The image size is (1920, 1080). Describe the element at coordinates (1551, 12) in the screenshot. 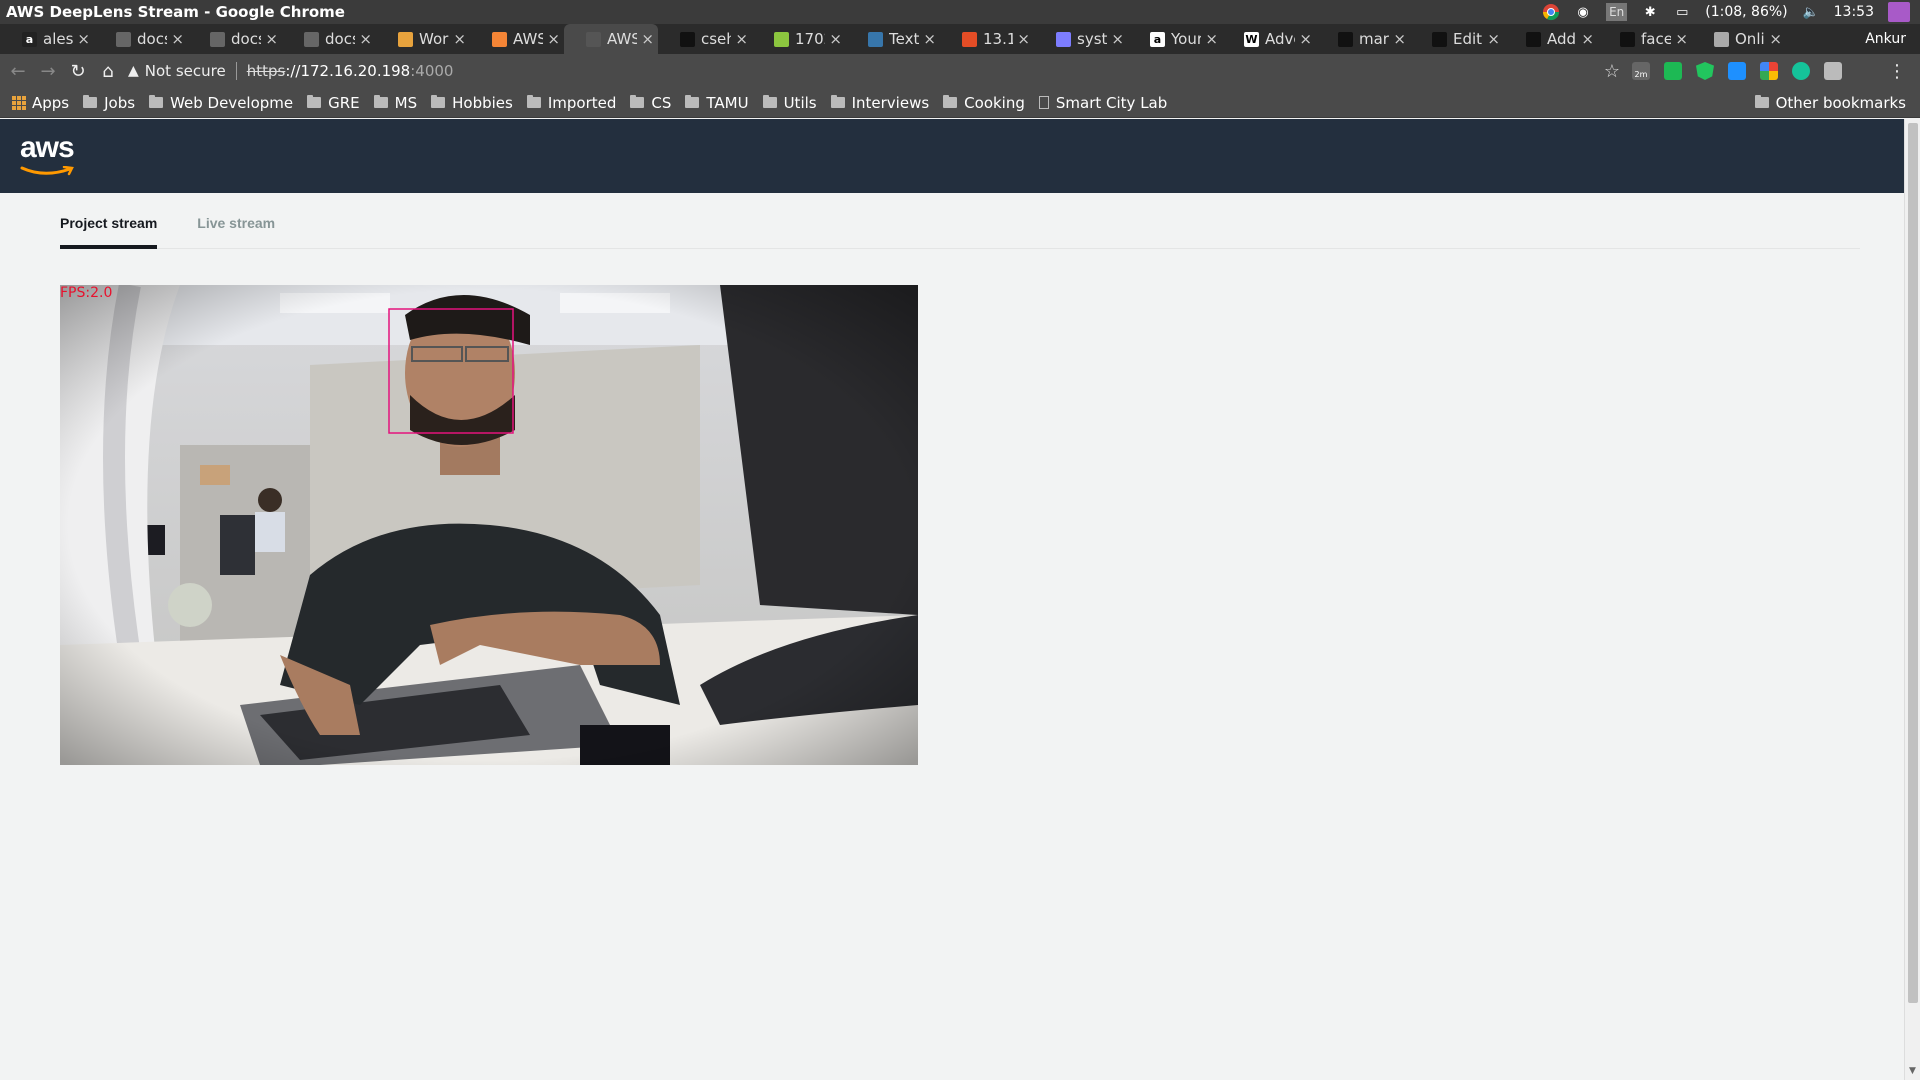

I see `chrome-icon` at that location.